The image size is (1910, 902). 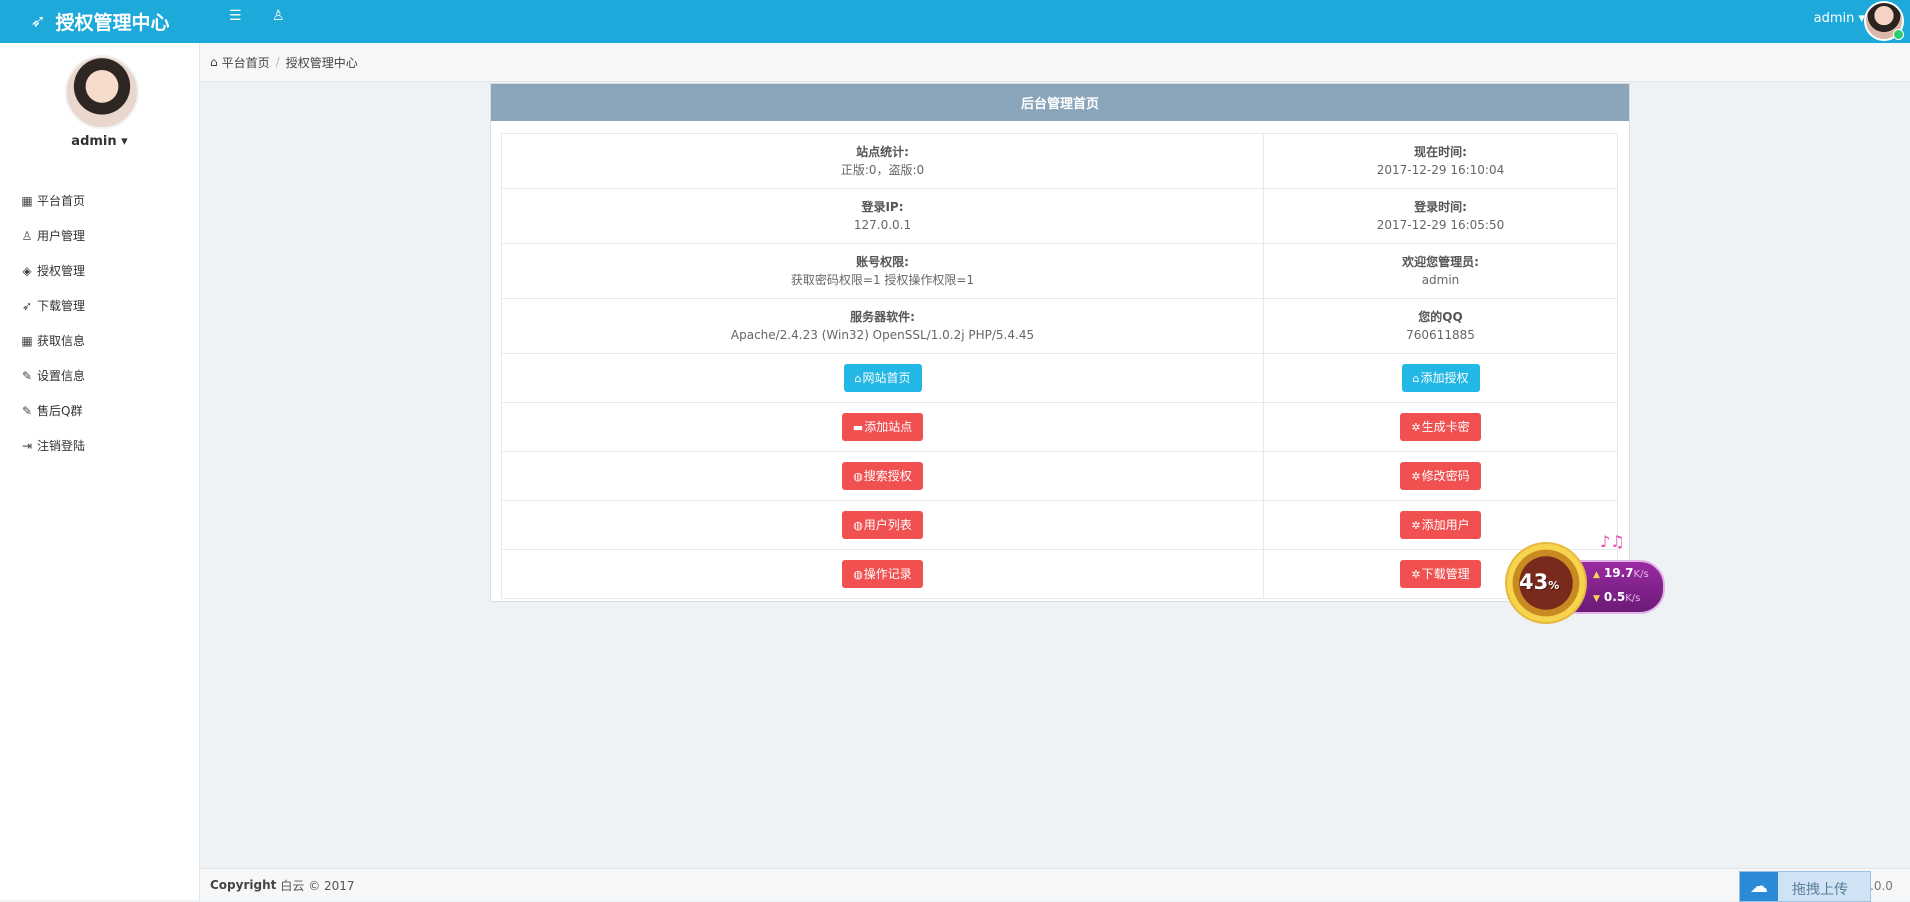 What do you see at coordinates (1440, 574) in the screenshot?
I see `action-button: ✲下载管理` at bounding box center [1440, 574].